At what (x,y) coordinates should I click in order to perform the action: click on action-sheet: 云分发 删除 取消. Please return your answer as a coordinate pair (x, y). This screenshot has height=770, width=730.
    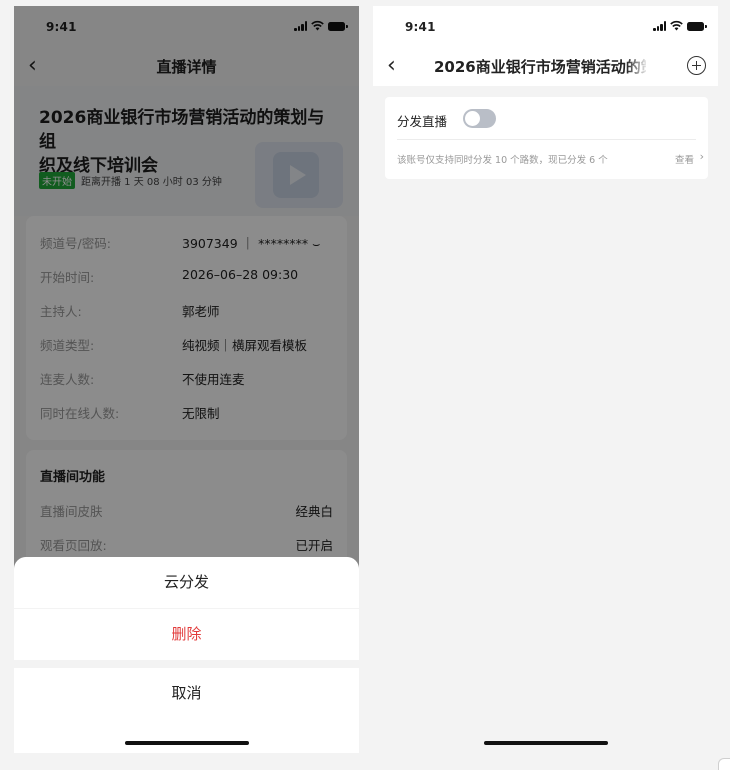
    Looking at the image, I should click on (186, 655).